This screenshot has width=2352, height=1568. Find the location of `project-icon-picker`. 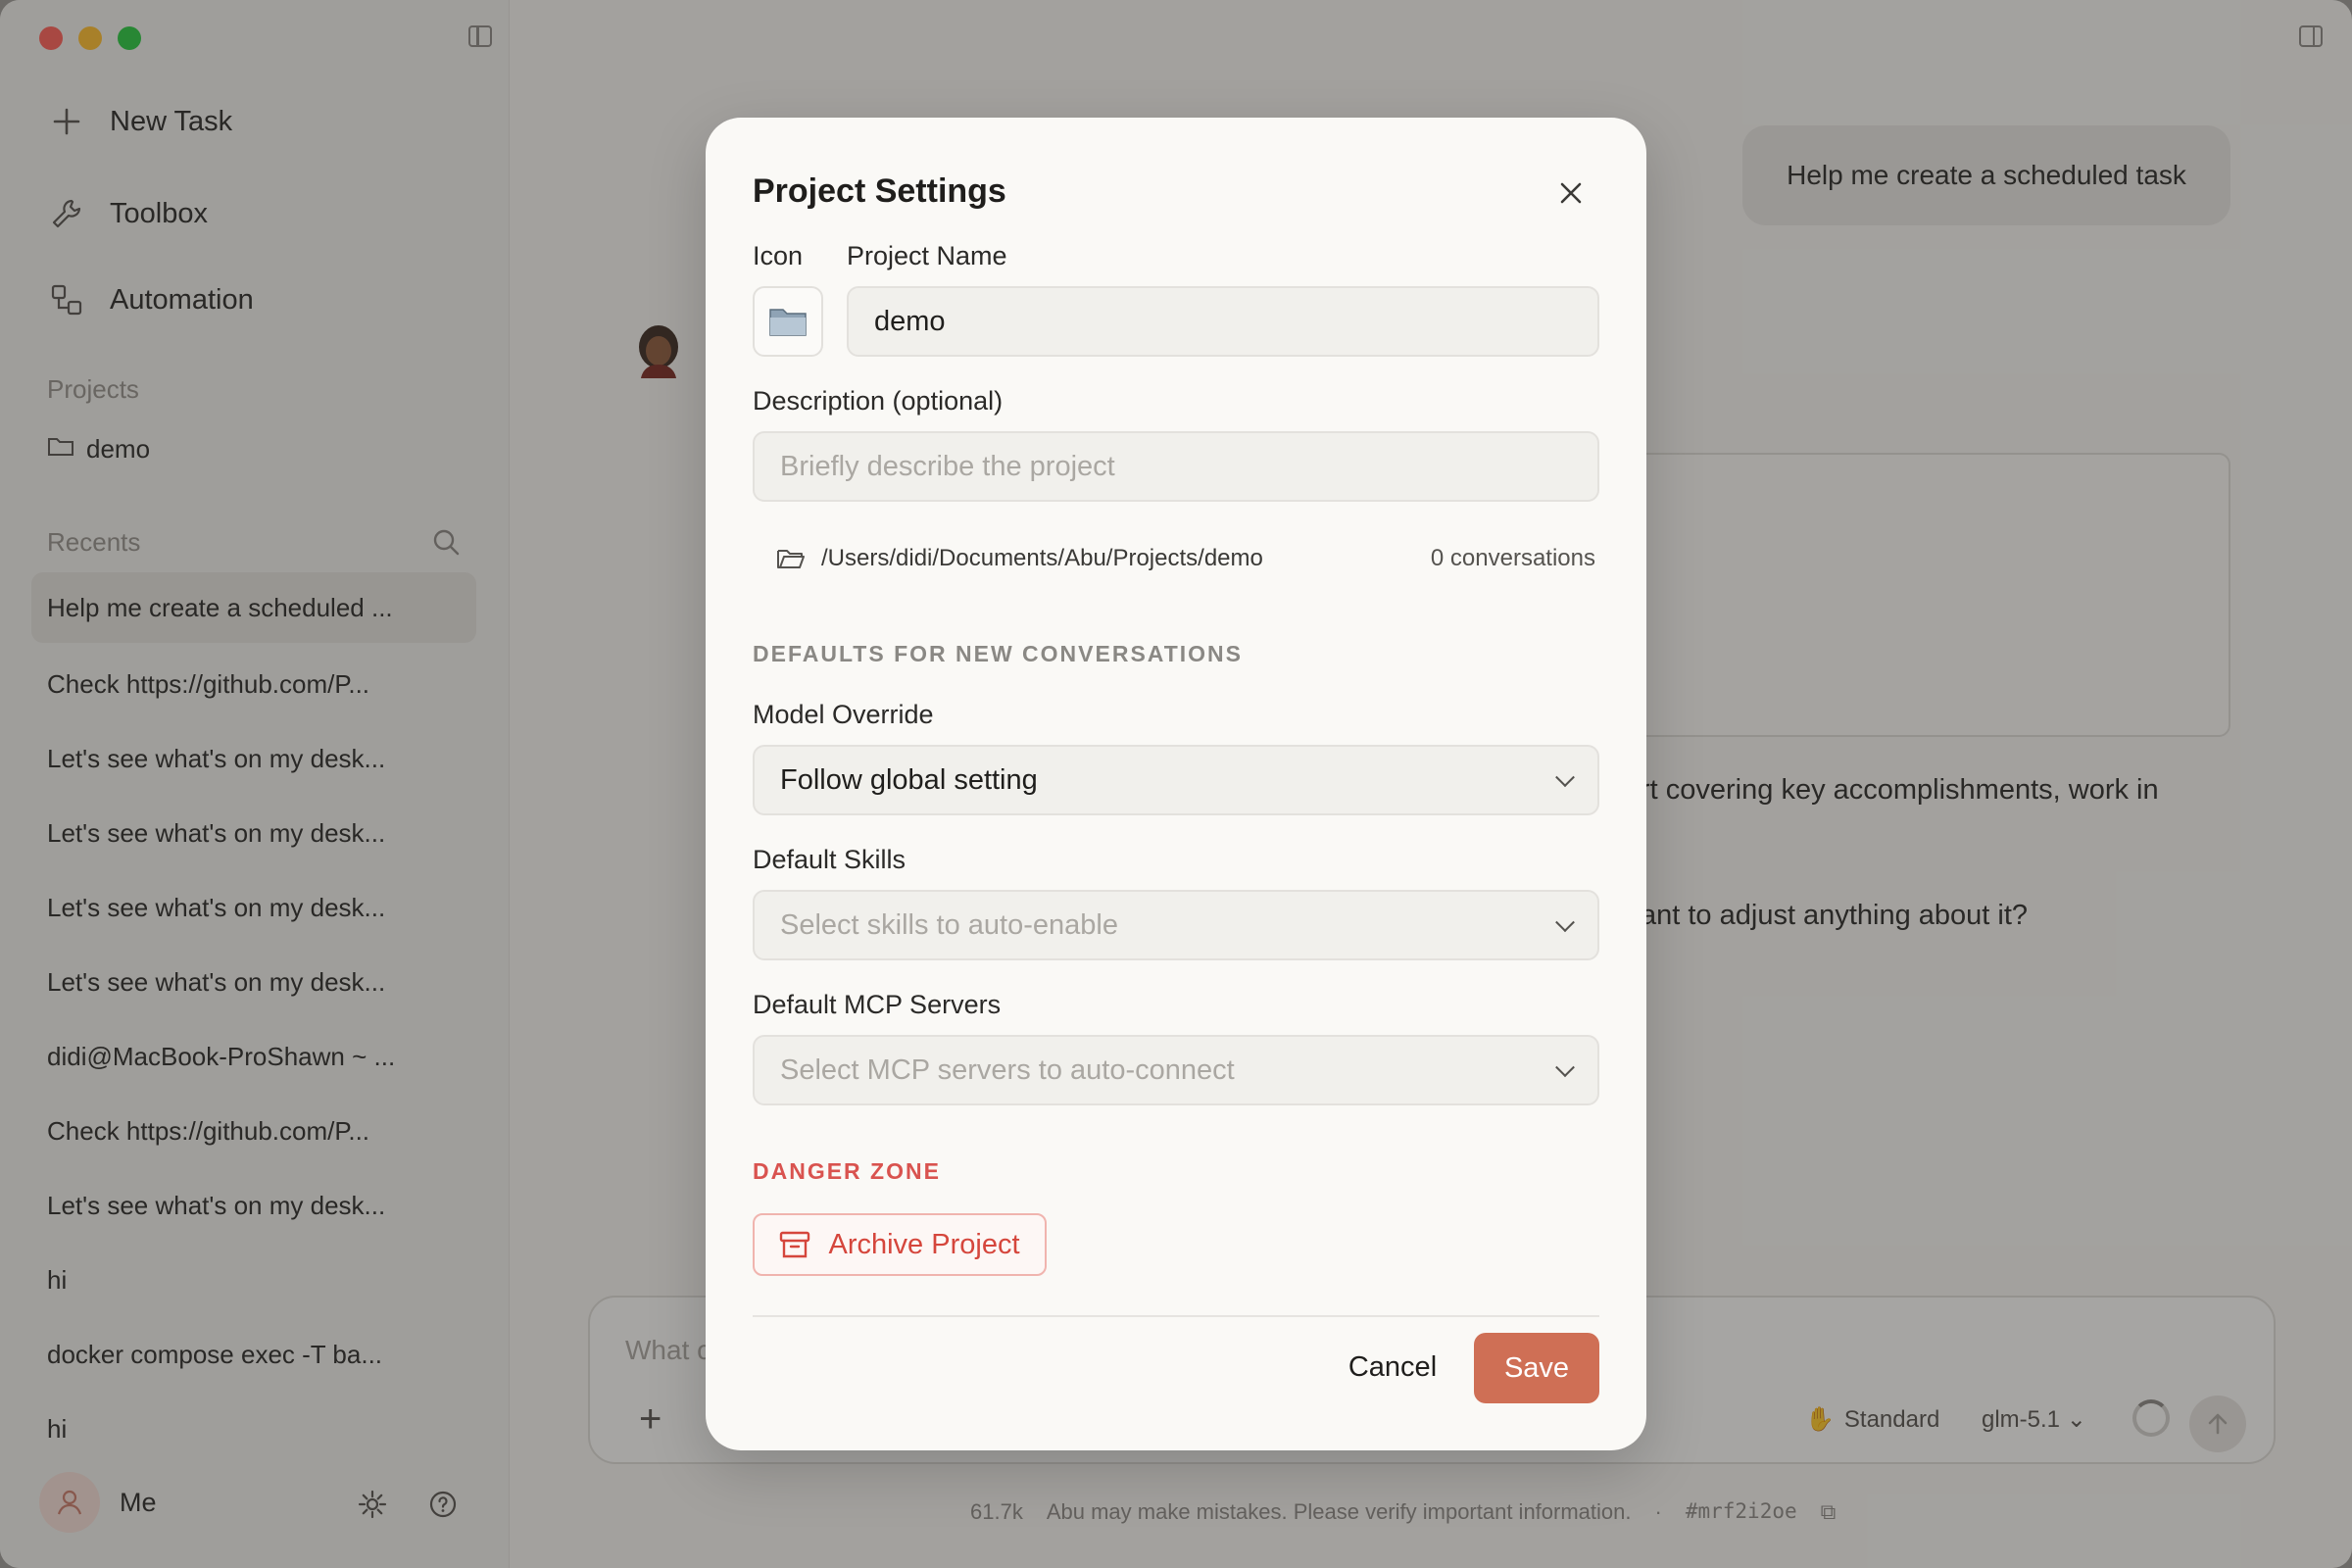

project-icon-picker is located at coordinates (788, 321).